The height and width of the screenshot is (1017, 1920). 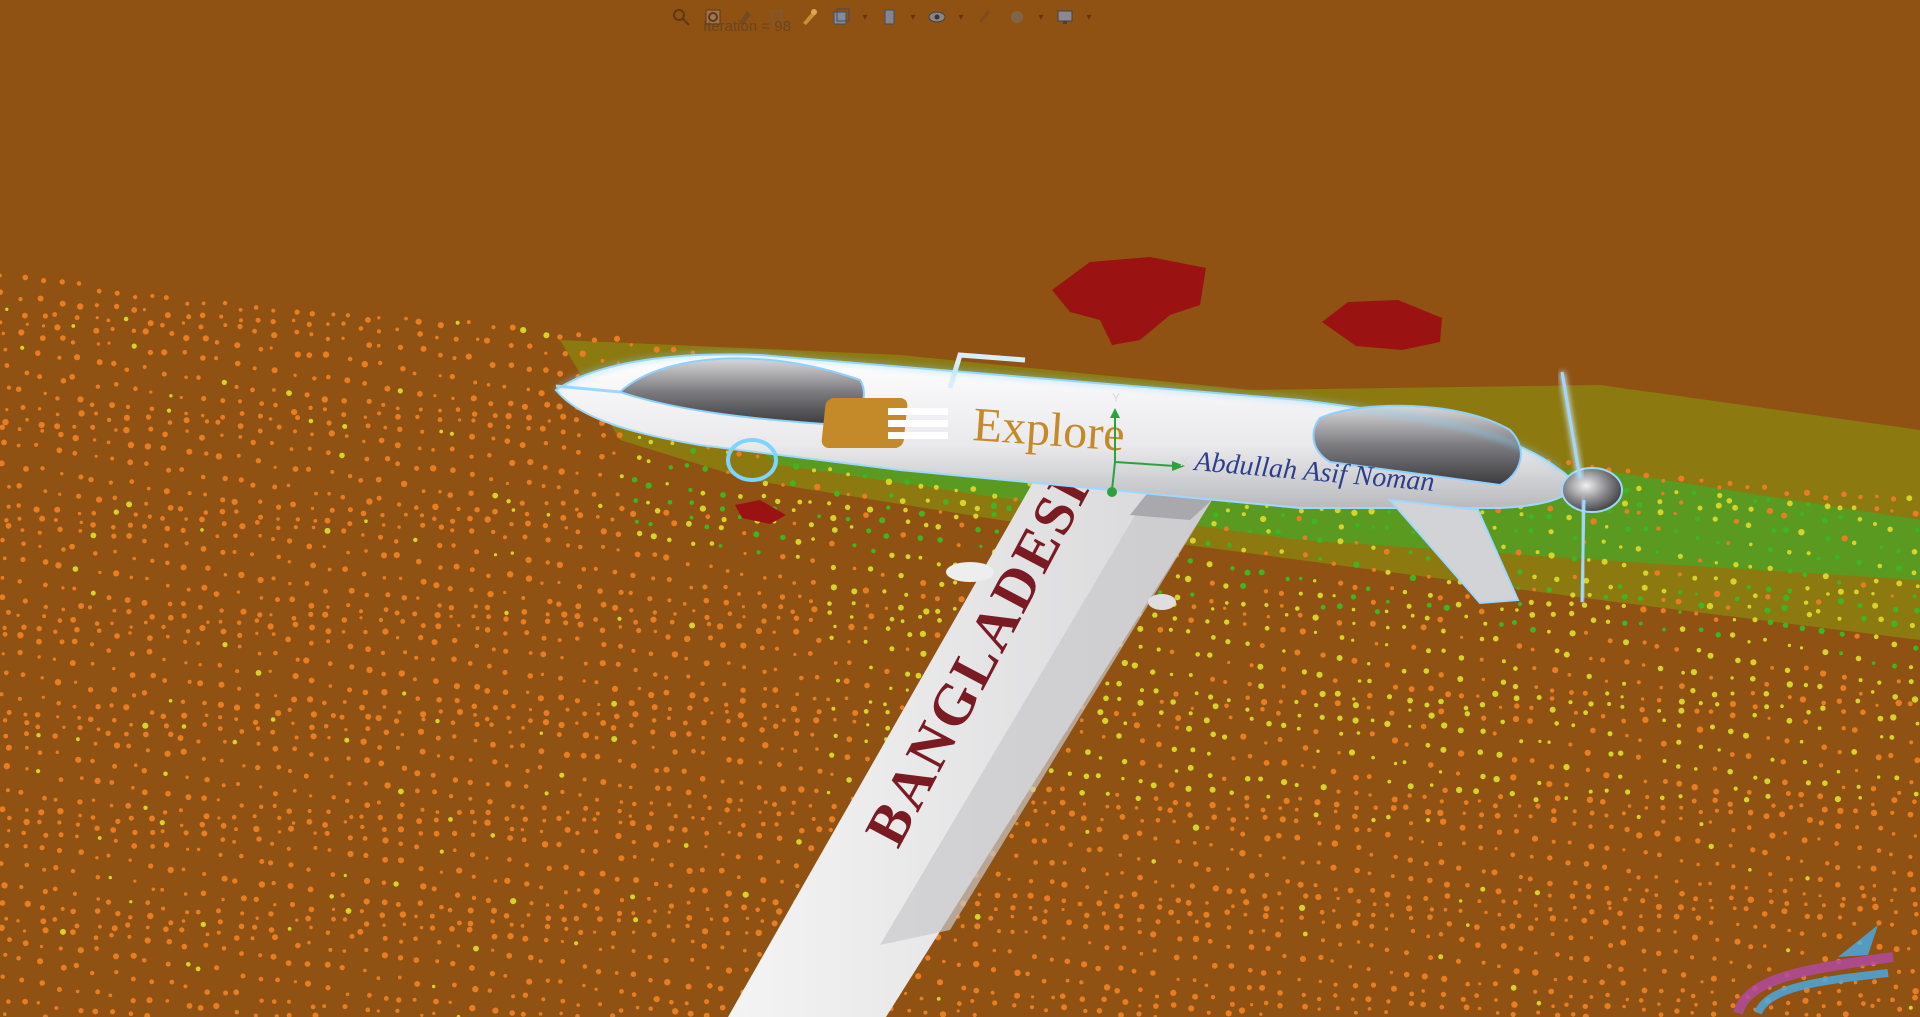 I want to click on toolbar-dropdown-arrow: ▾, so click(x=865, y=17).